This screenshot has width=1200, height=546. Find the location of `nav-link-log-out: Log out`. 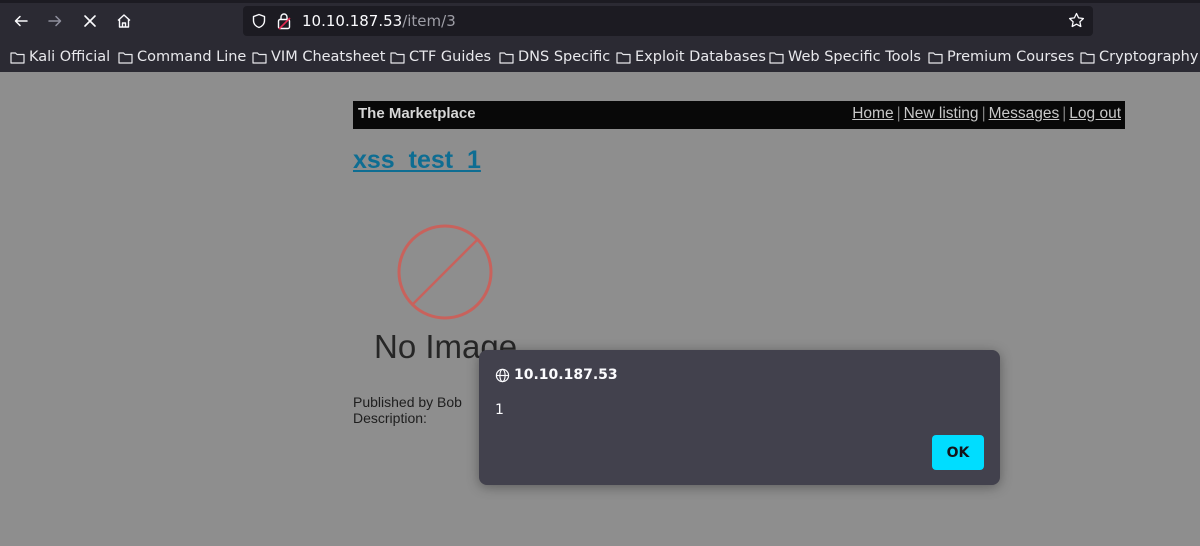

nav-link-log-out: Log out is located at coordinates (1095, 113).